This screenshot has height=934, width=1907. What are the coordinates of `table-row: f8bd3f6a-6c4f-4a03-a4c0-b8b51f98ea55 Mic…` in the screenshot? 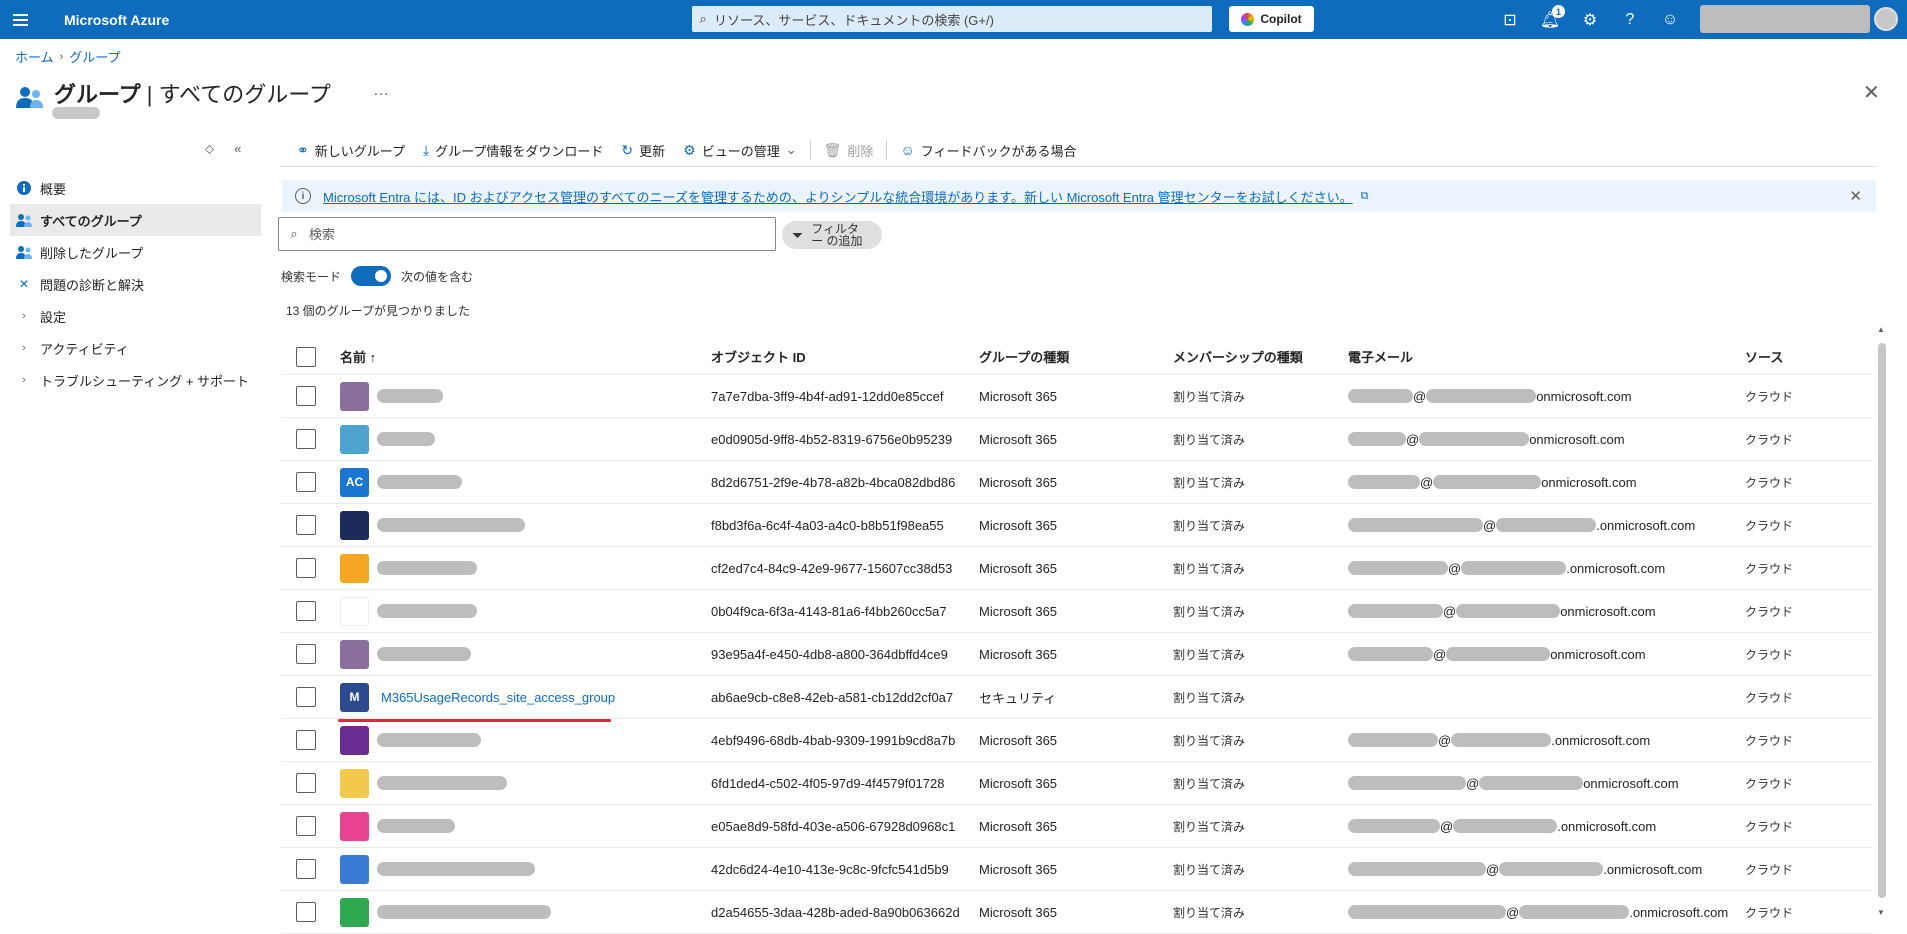 It's located at (1077, 525).